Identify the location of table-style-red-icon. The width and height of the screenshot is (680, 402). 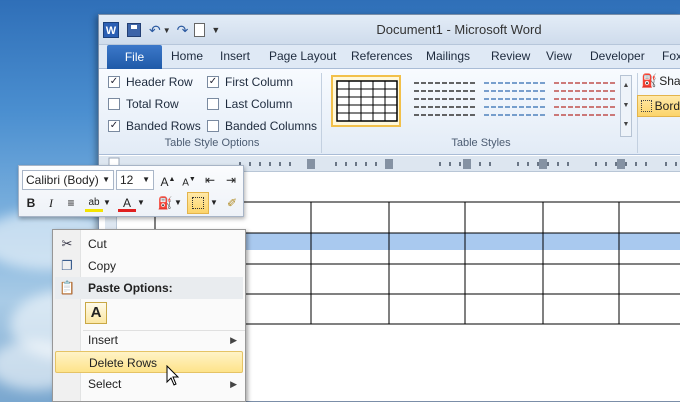
(585, 99).